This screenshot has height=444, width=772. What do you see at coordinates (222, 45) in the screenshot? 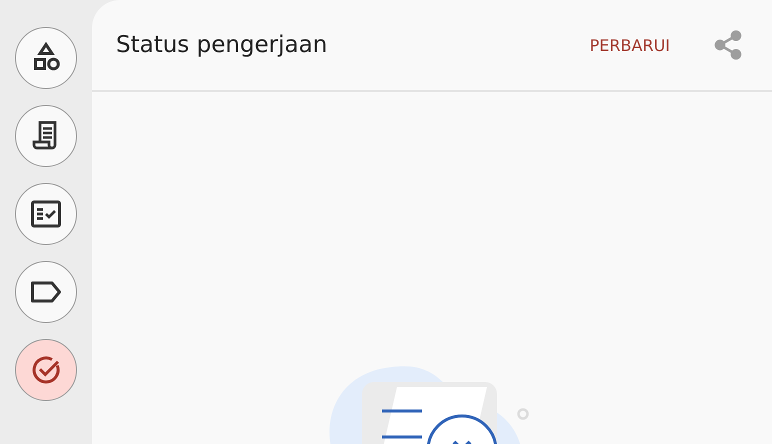
I see `page-title: Status pengerjaan` at bounding box center [222, 45].